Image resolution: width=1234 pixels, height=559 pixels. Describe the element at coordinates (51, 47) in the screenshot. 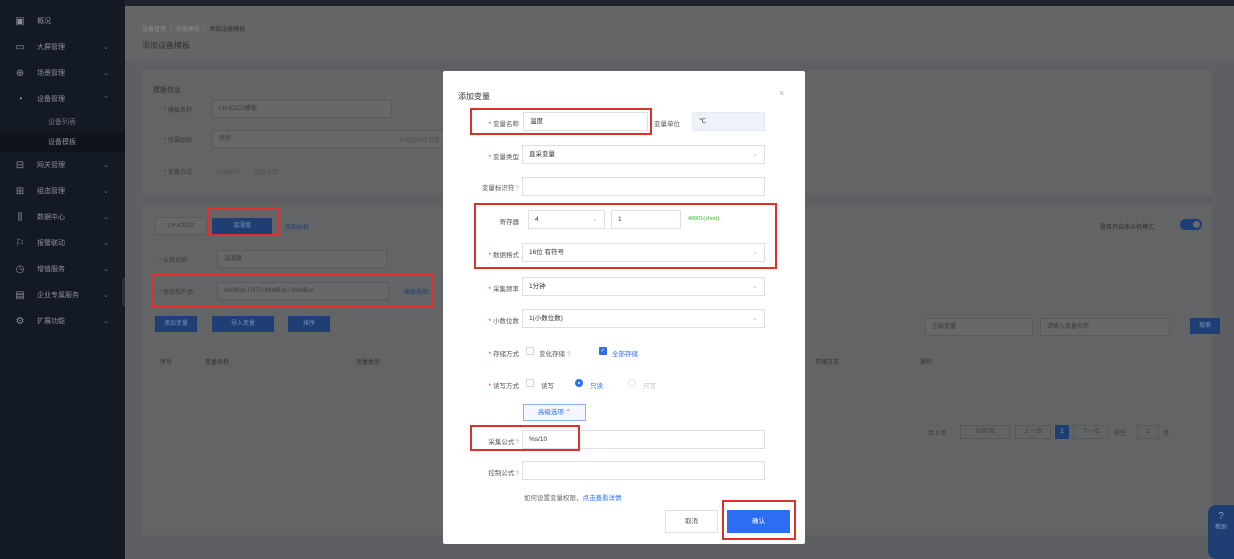

I see `sidebar-item-label: 大屏管理` at that location.